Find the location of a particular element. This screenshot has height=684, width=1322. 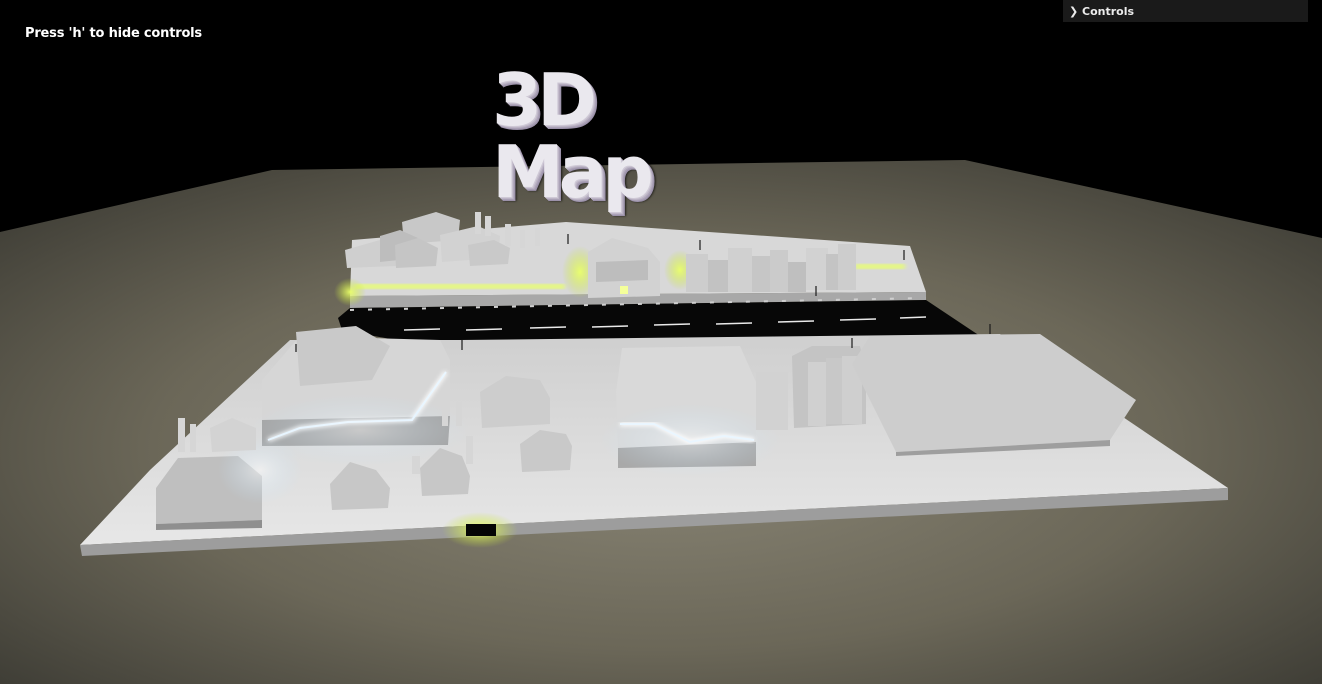

controls-panel-toggle: ❯ Controls is located at coordinates (1185, 11).